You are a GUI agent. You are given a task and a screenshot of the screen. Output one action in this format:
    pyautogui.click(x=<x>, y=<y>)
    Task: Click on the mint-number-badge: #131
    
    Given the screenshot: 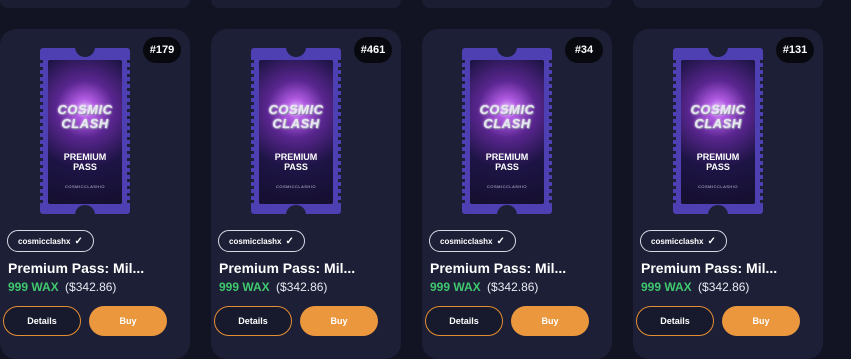 What is the action you would take?
    pyautogui.click(x=795, y=50)
    